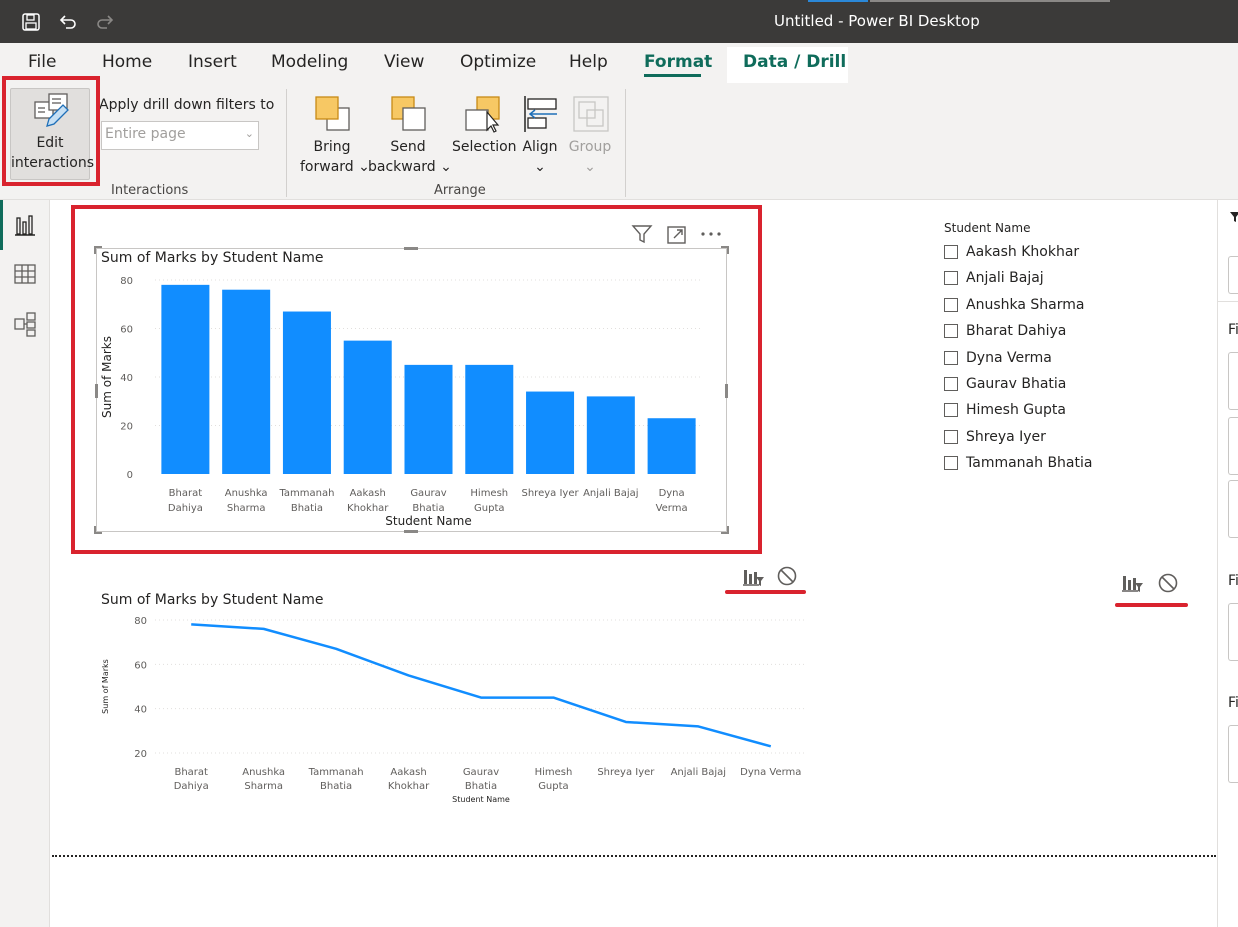  I want to click on tab-home: Home, so click(127, 62).